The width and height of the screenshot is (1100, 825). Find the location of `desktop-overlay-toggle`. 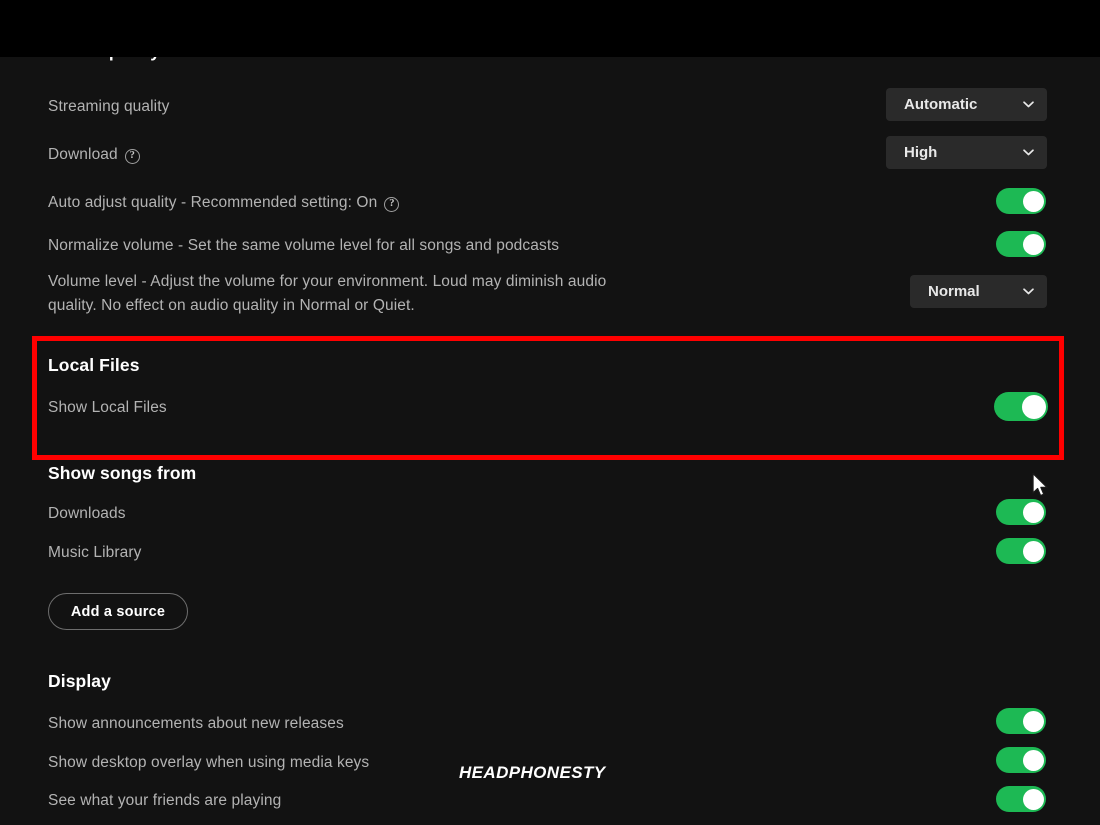

desktop-overlay-toggle is located at coordinates (1021, 760).